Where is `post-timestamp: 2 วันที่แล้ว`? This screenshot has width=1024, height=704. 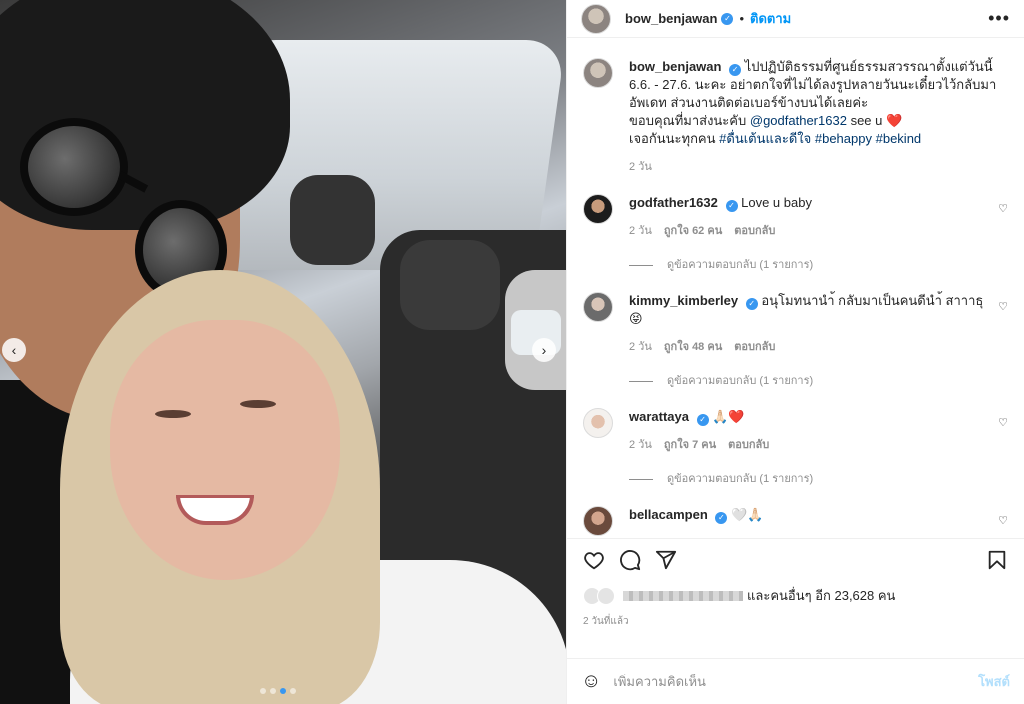 post-timestamp: 2 วันที่แล้ว is located at coordinates (606, 621).